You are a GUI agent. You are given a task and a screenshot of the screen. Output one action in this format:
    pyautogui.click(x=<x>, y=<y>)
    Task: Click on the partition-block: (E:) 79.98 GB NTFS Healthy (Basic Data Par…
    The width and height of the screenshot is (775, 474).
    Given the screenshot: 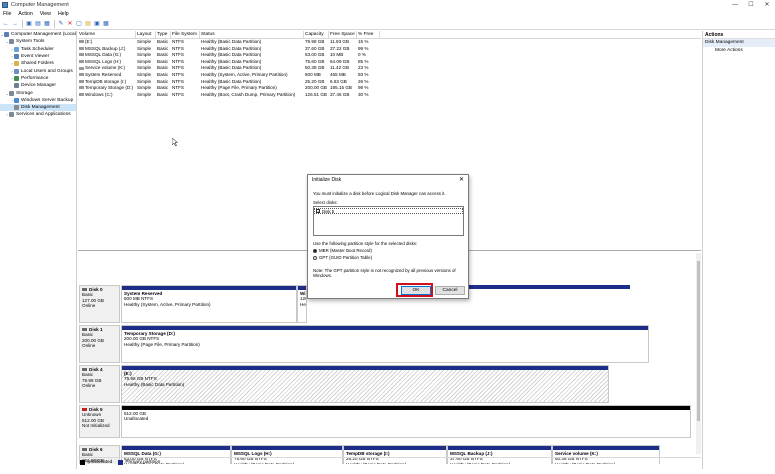 What is the action you would take?
    pyautogui.click(x=365, y=384)
    